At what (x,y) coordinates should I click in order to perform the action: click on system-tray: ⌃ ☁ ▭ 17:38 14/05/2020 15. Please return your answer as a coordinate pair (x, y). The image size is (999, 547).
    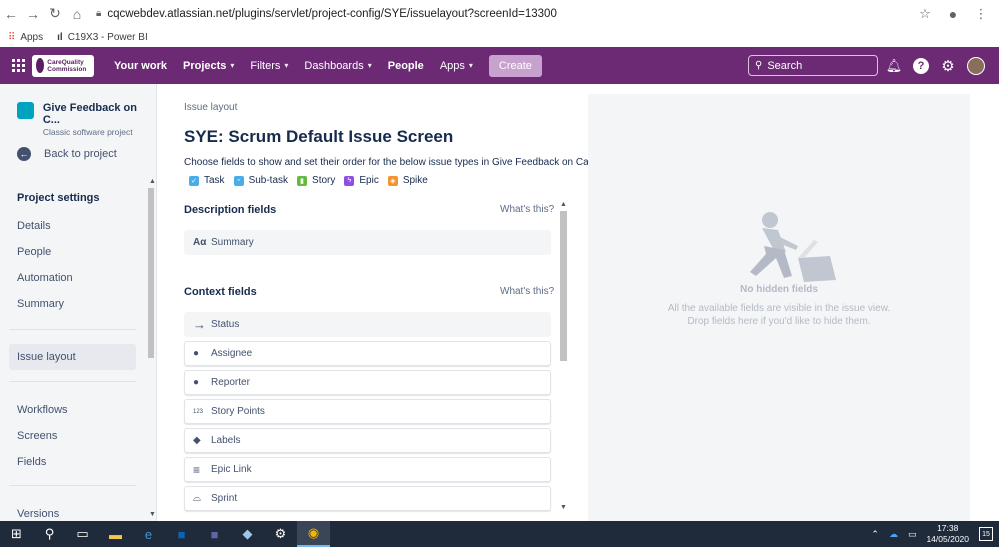
    Looking at the image, I should click on (935, 534).